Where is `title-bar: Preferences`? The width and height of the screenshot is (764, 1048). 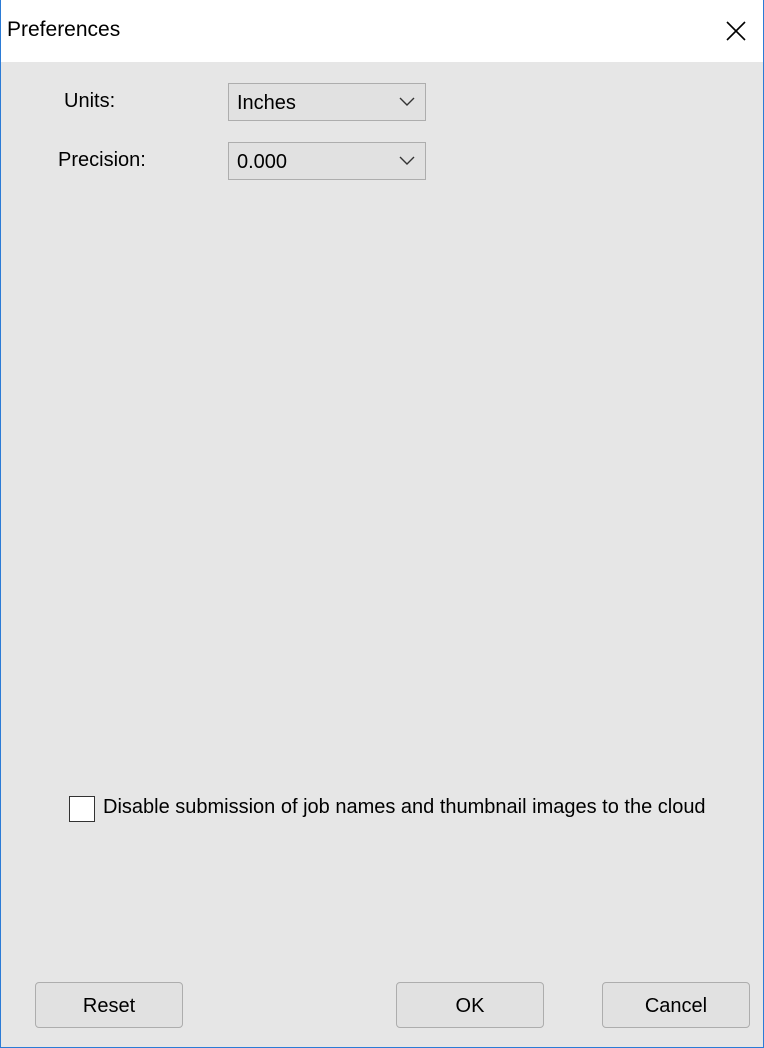 title-bar: Preferences is located at coordinates (382, 31).